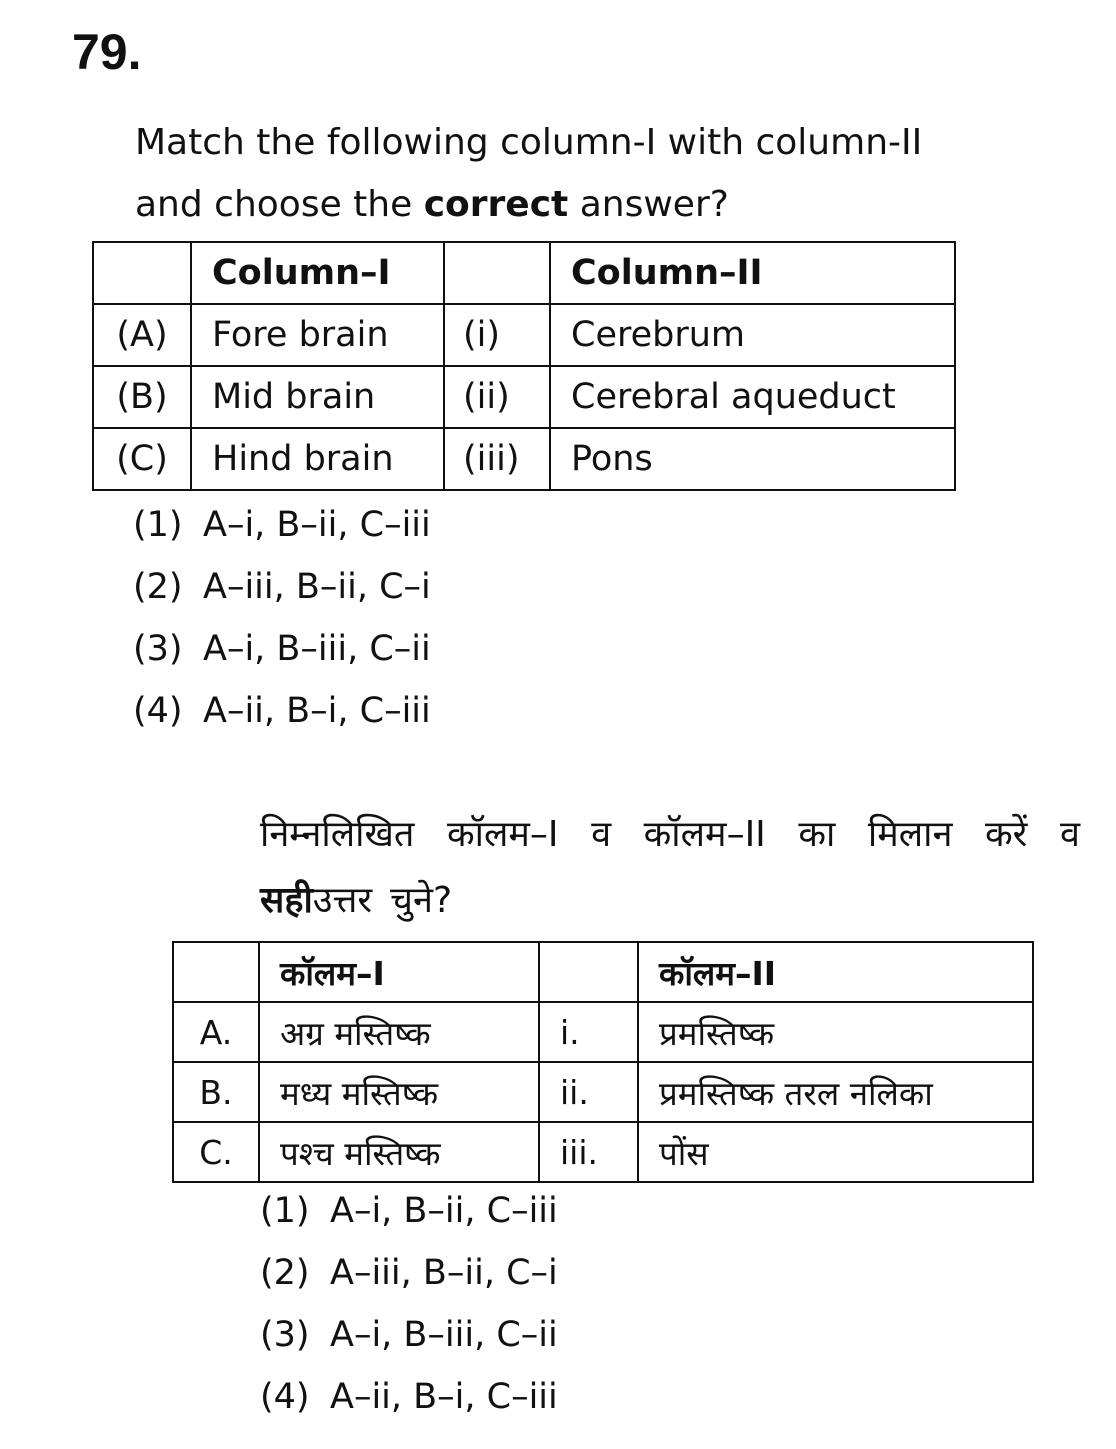 The height and width of the screenshot is (1449, 1116). Describe the element at coordinates (286, 900) in the screenshot. I see `stem-emphasis: सही` at that location.